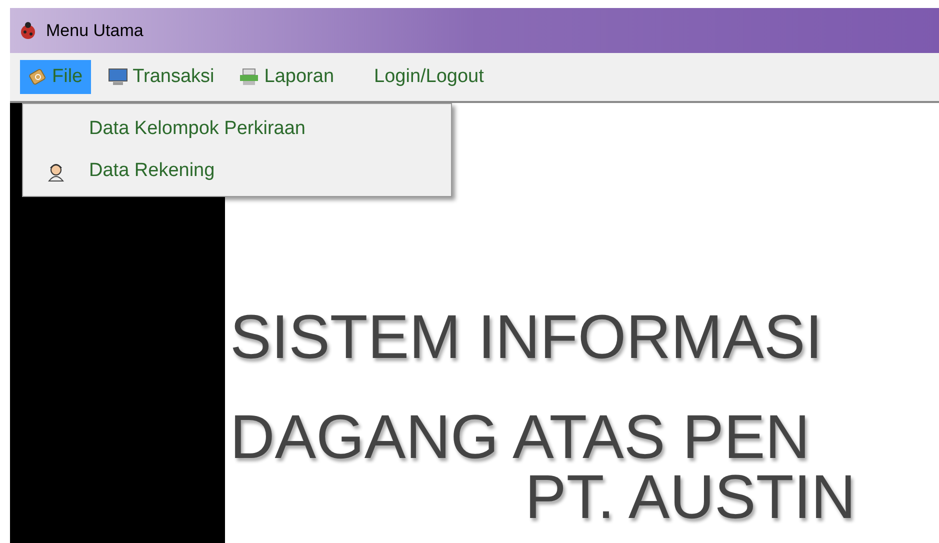 Image resolution: width=939 pixels, height=543 pixels. I want to click on banner-title: SISTEM INFORMASI, so click(526, 338).